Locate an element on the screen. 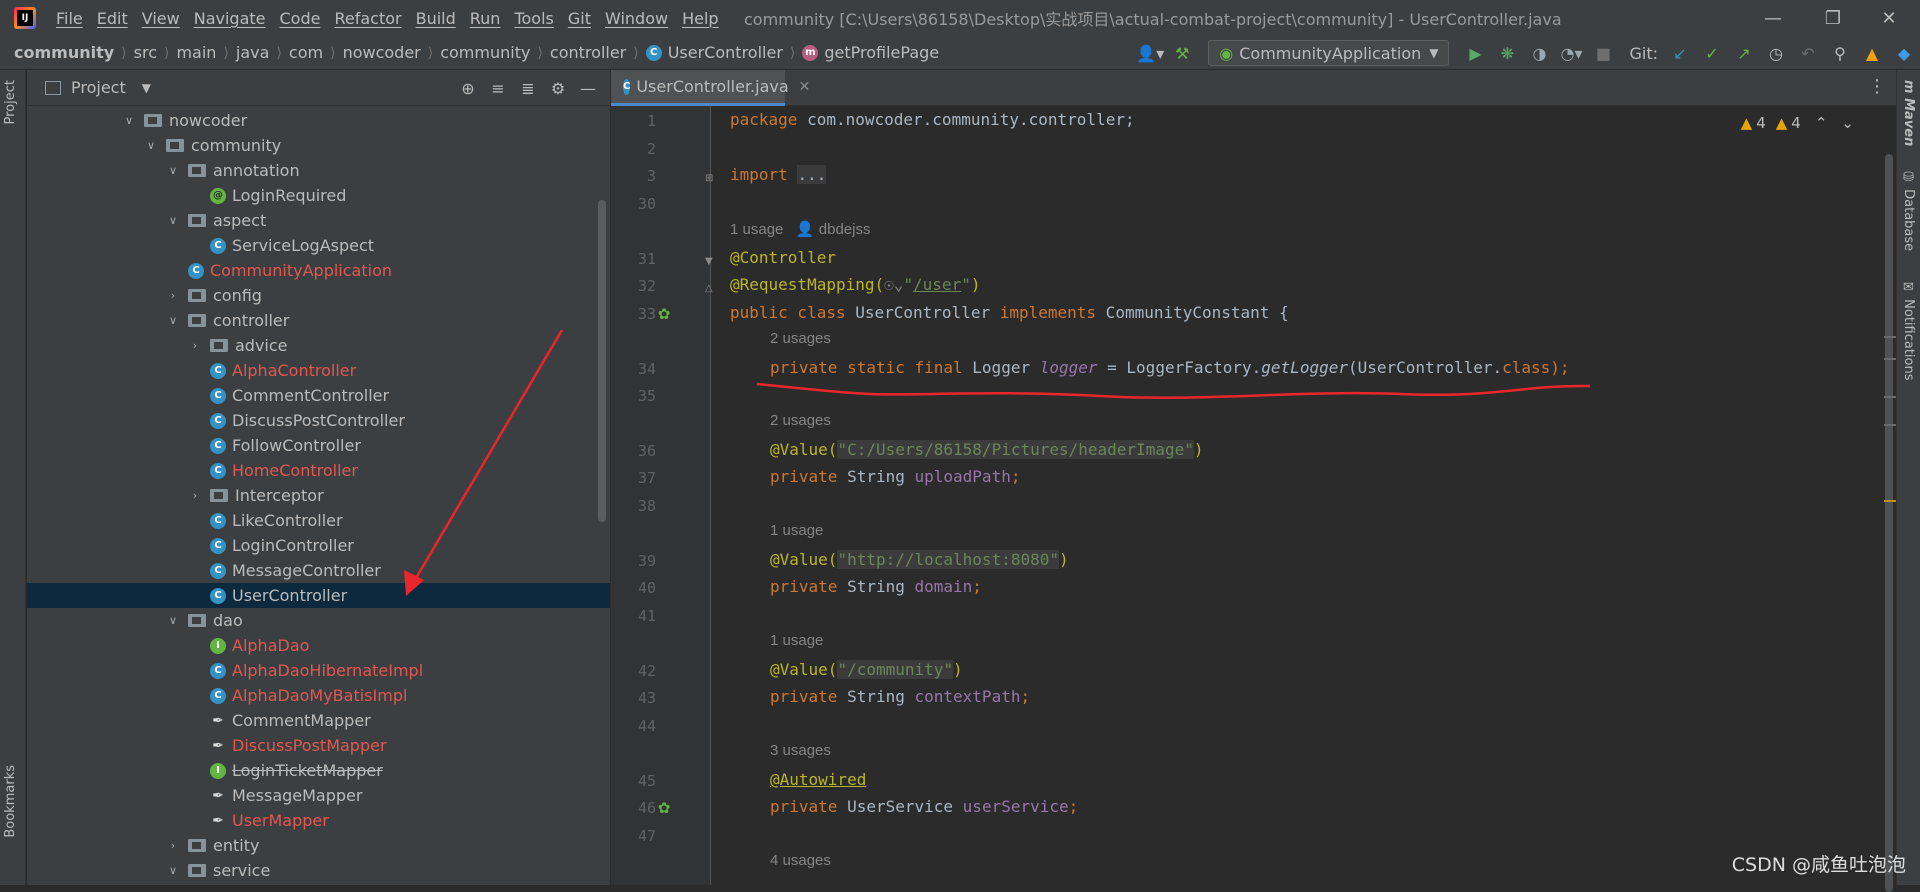 The image size is (1920, 892). tree-item: CAlphaController is located at coordinates (318, 370).